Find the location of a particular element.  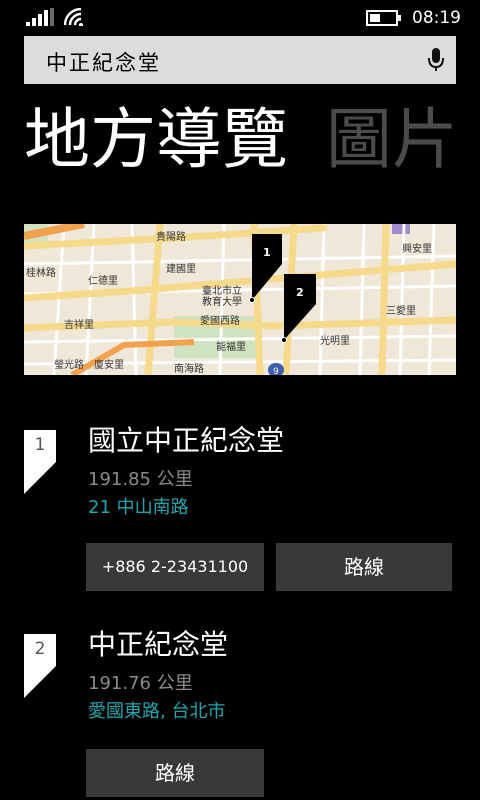

map-label: 愛國西路 is located at coordinates (220, 320).